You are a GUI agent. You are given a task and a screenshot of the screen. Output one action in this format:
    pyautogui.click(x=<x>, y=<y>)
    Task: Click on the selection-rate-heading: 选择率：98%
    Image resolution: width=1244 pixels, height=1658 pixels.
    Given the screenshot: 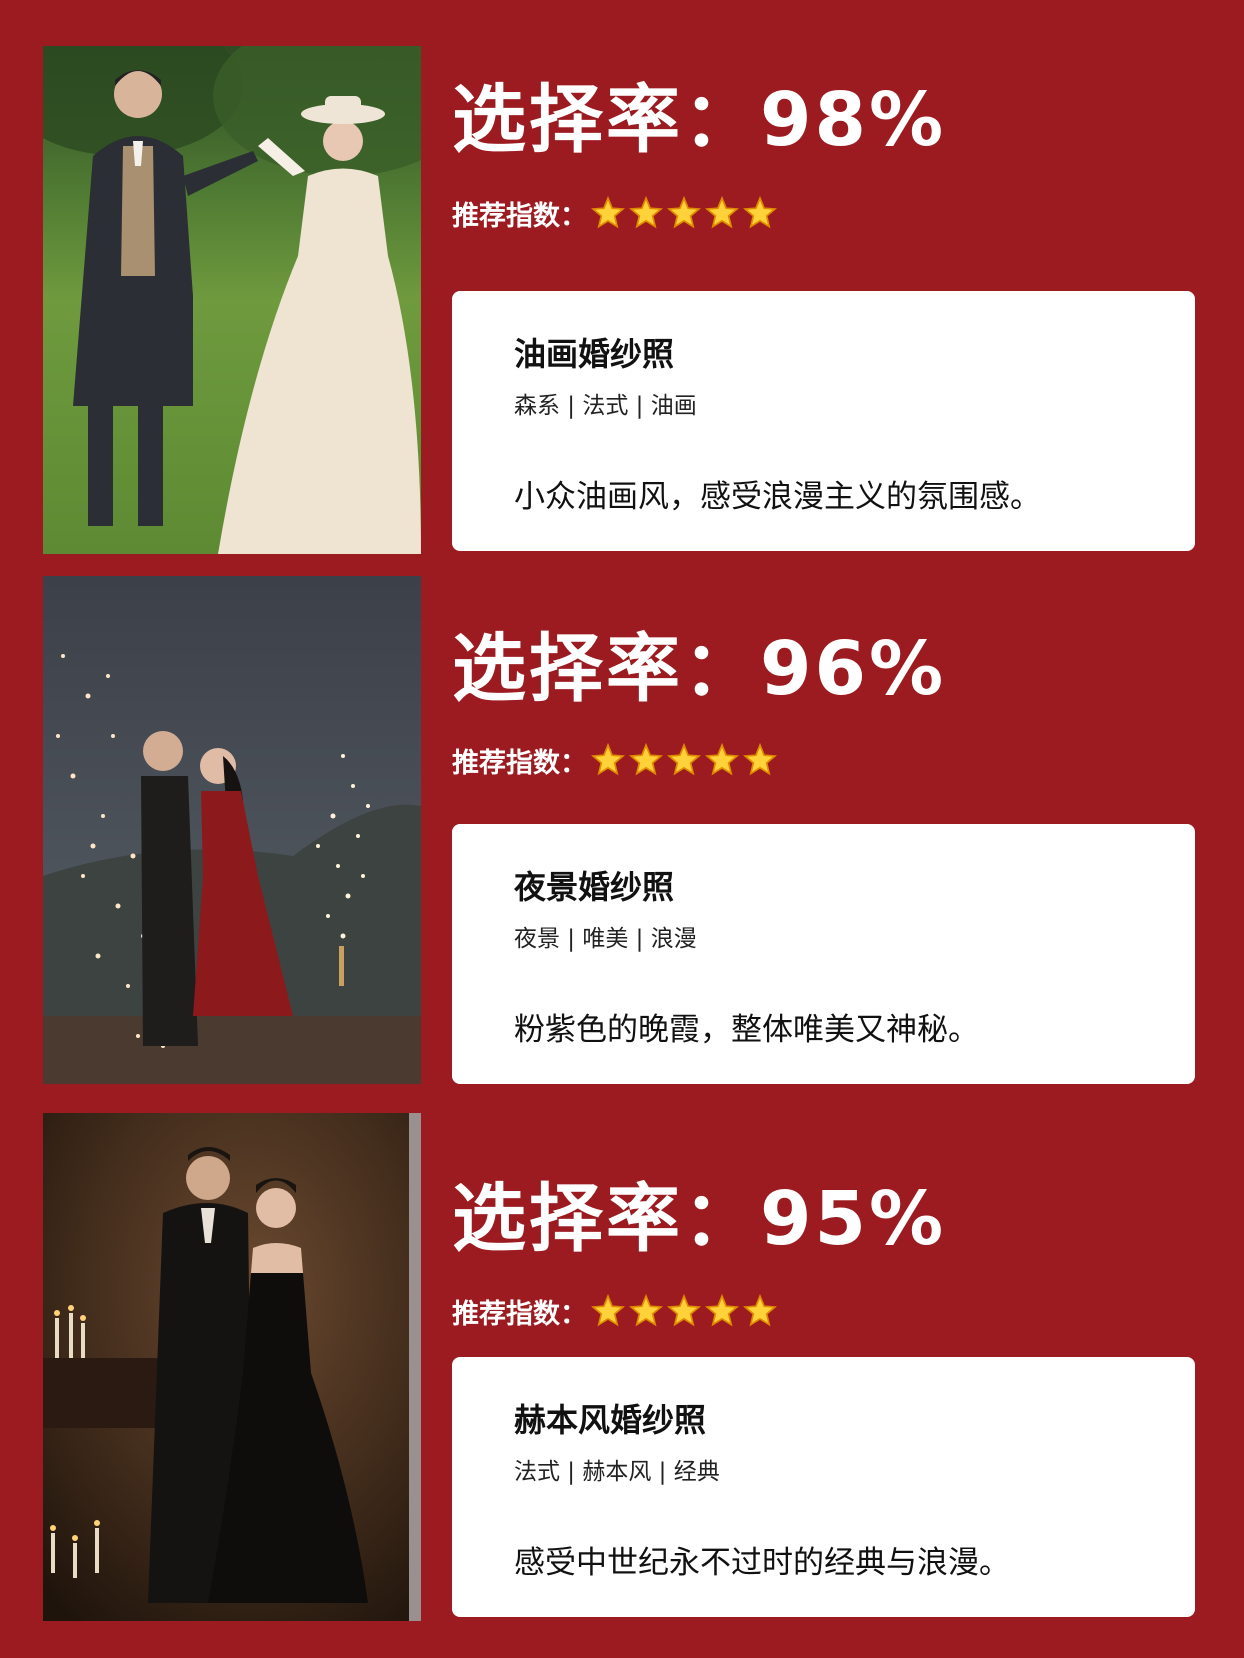 What is the action you would take?
    pyautogui.click(x=699, y=120)
    